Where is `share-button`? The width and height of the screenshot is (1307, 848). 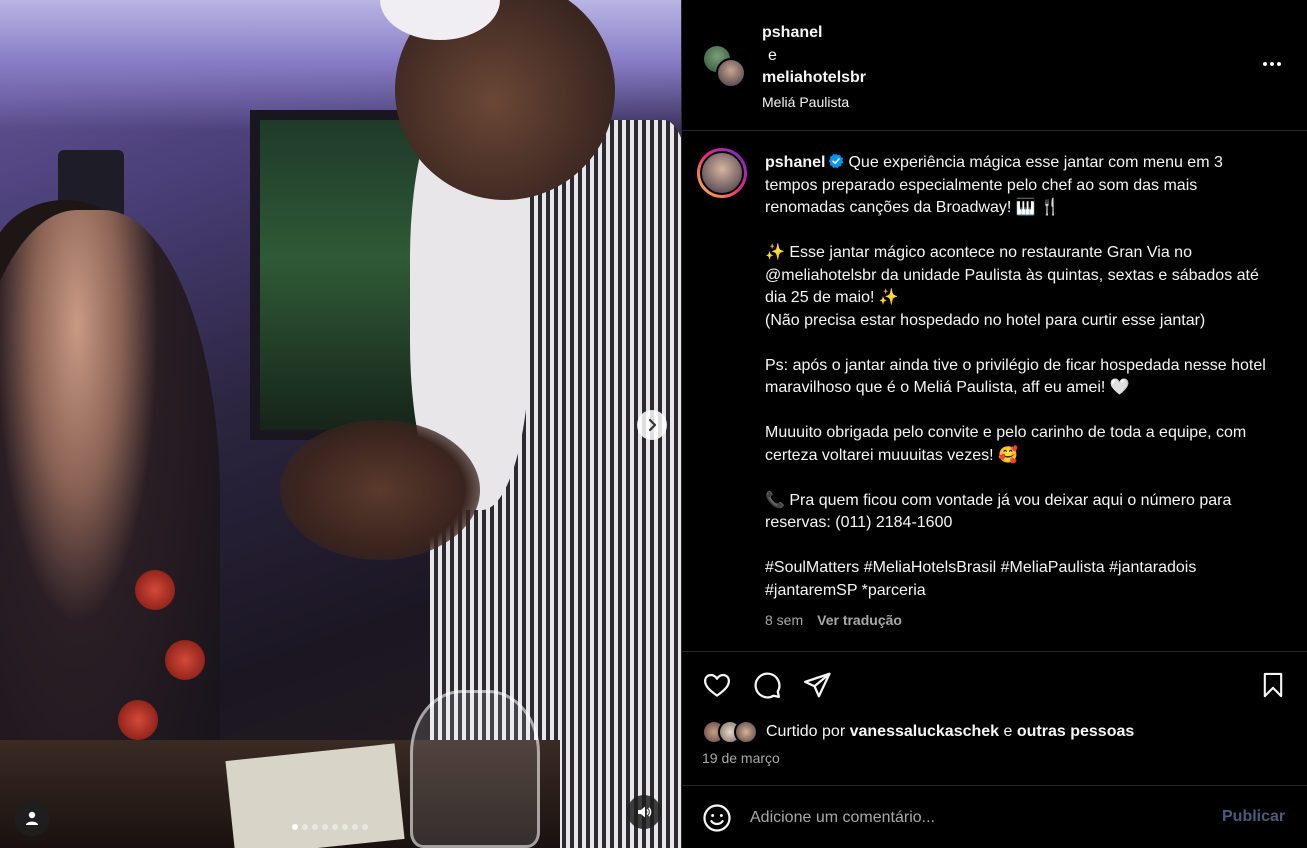
share-button is located at coordinates (817, 685).